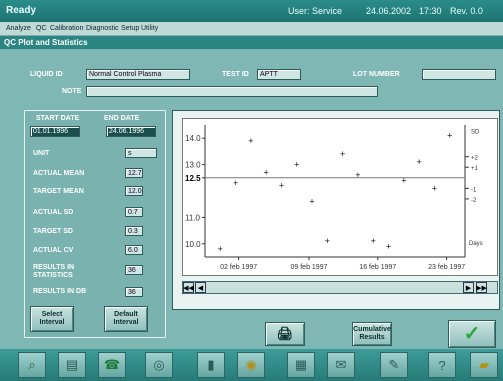 The height and width of the screenshot is (381, 503). I want to click on sd-label: -2, so click(474, 201).